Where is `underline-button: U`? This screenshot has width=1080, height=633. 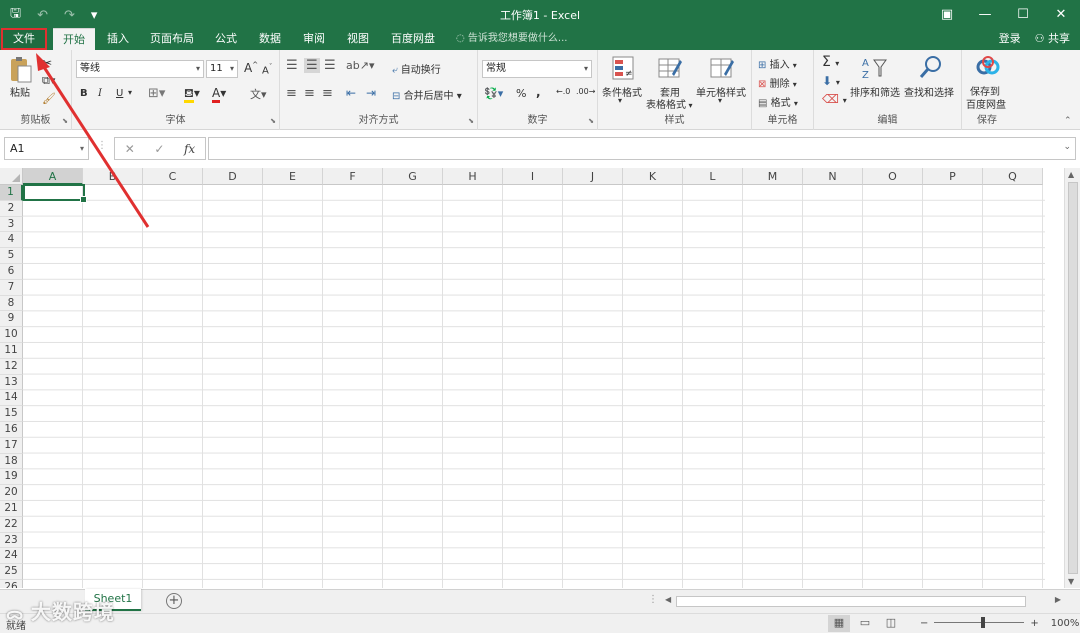
underline-button: U is located at coordinates (119, 93).